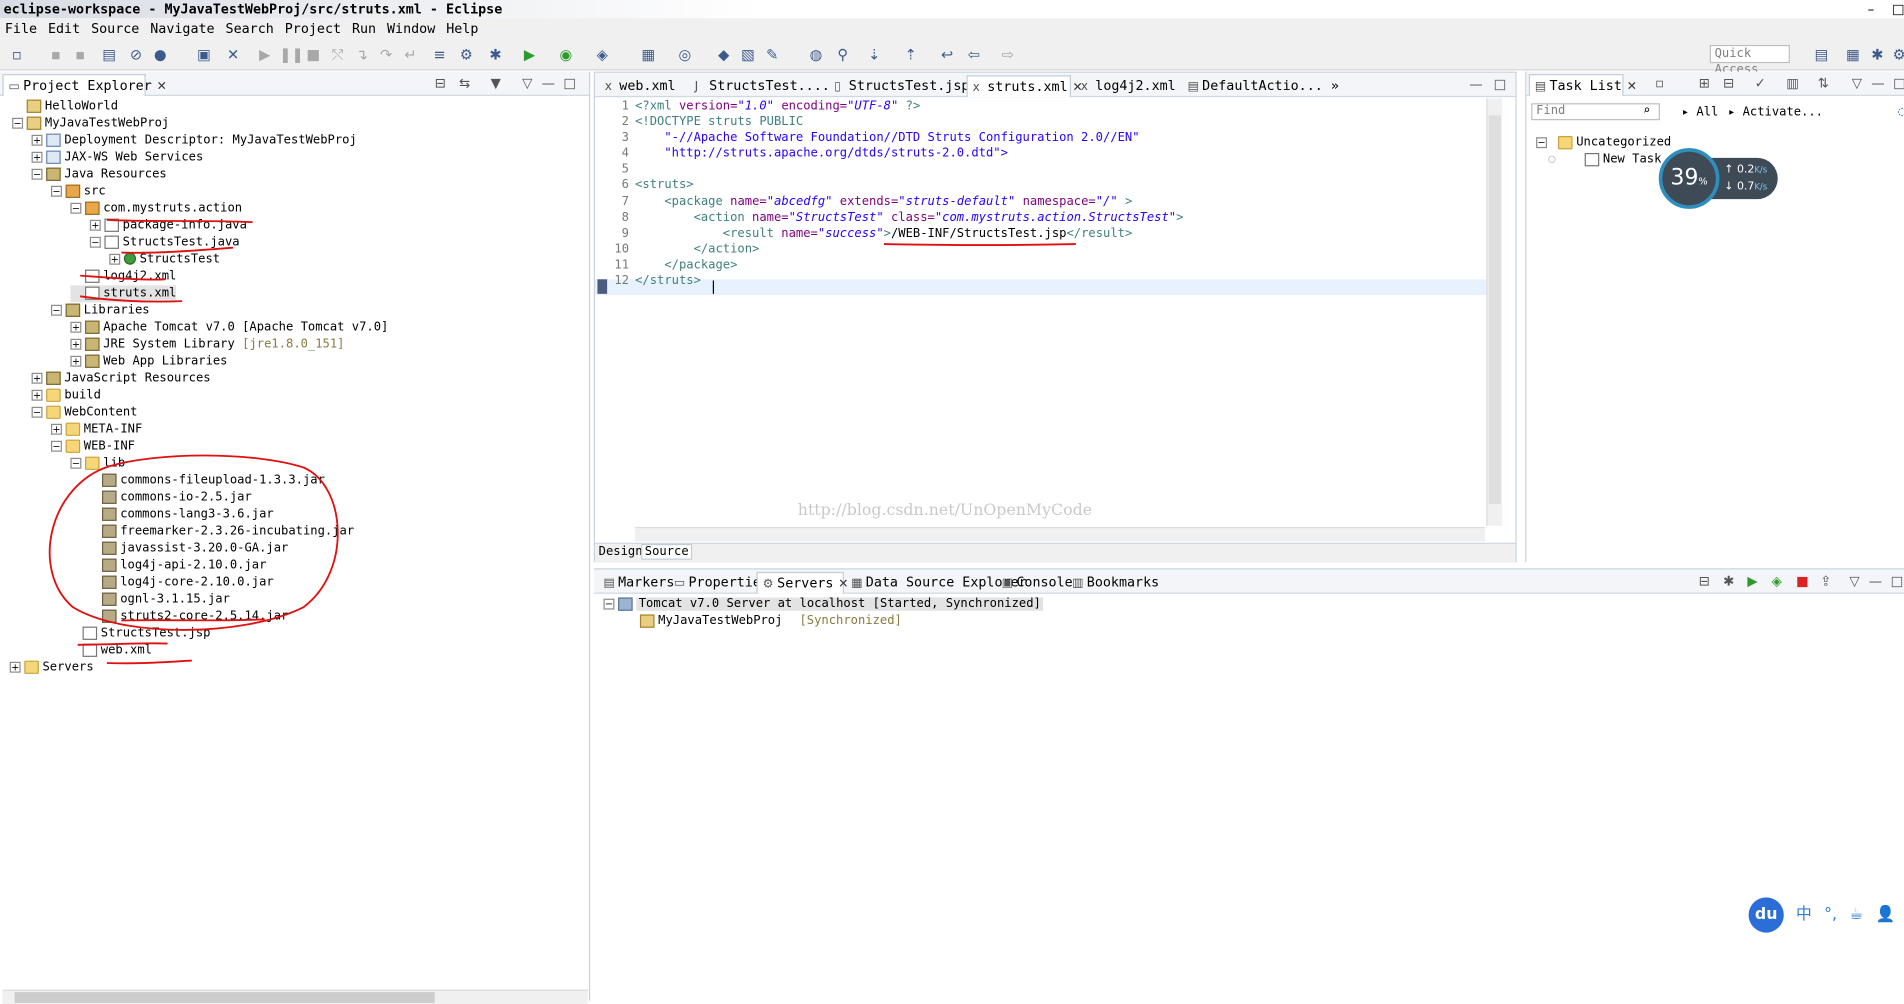 The height and width of the screenshot is (1004, 1904). I want to click on start-server-icon: ▶, so click(1752, 581).